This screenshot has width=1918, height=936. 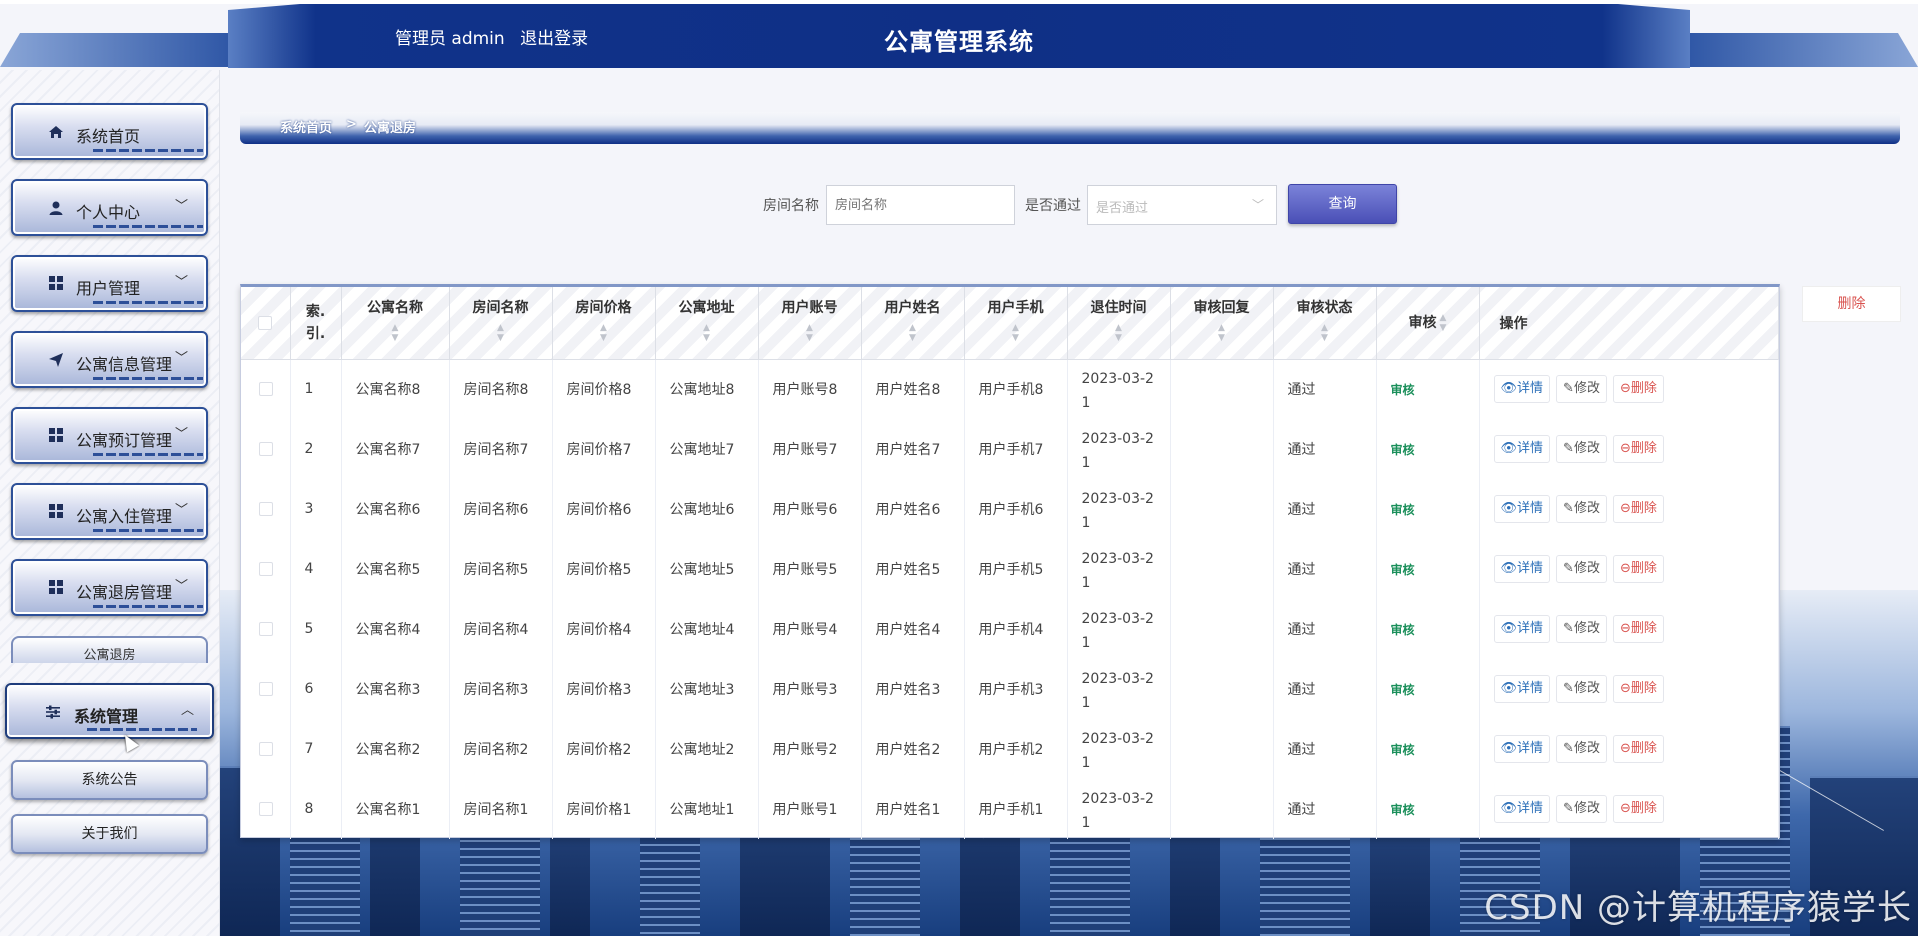 What do you see at coordinates (1182, 205) in the screenshot?
I see `pass-status-select: 是否通过 ﹀` at bounding box center [1182, 205].